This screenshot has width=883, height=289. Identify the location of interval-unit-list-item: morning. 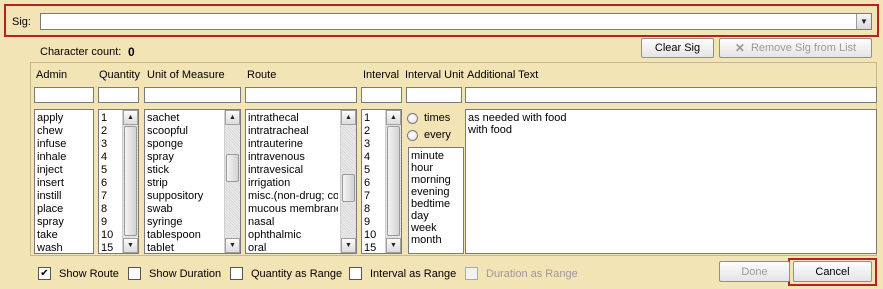
(436, 180).